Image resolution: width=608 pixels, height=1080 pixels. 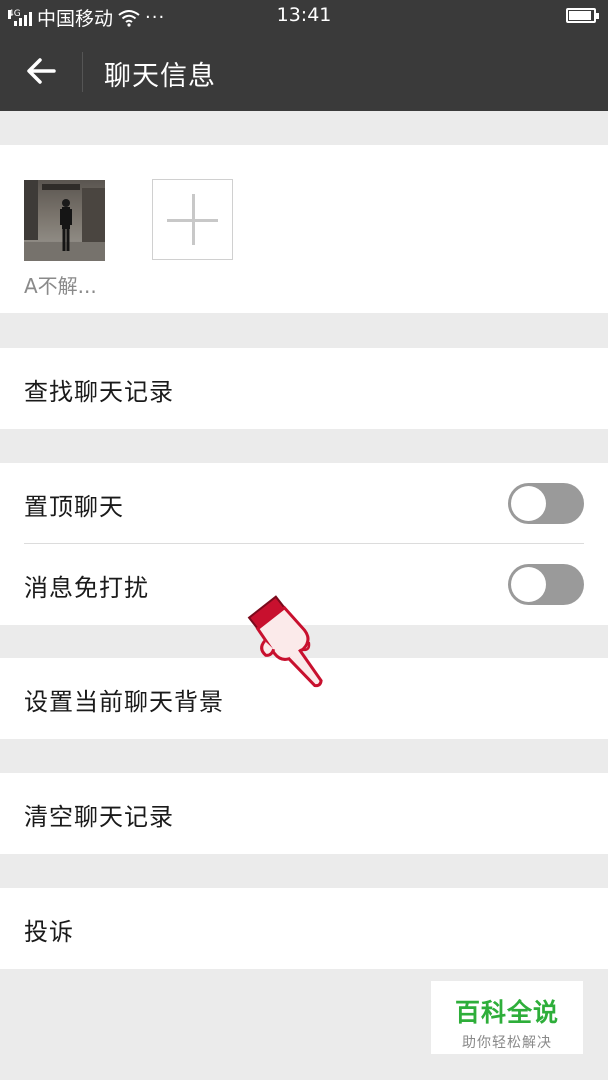 What do you see at coordinates (285, 641) in the screenshot?
I see `pointing-hand-icon` at bounding box center [285, 641].